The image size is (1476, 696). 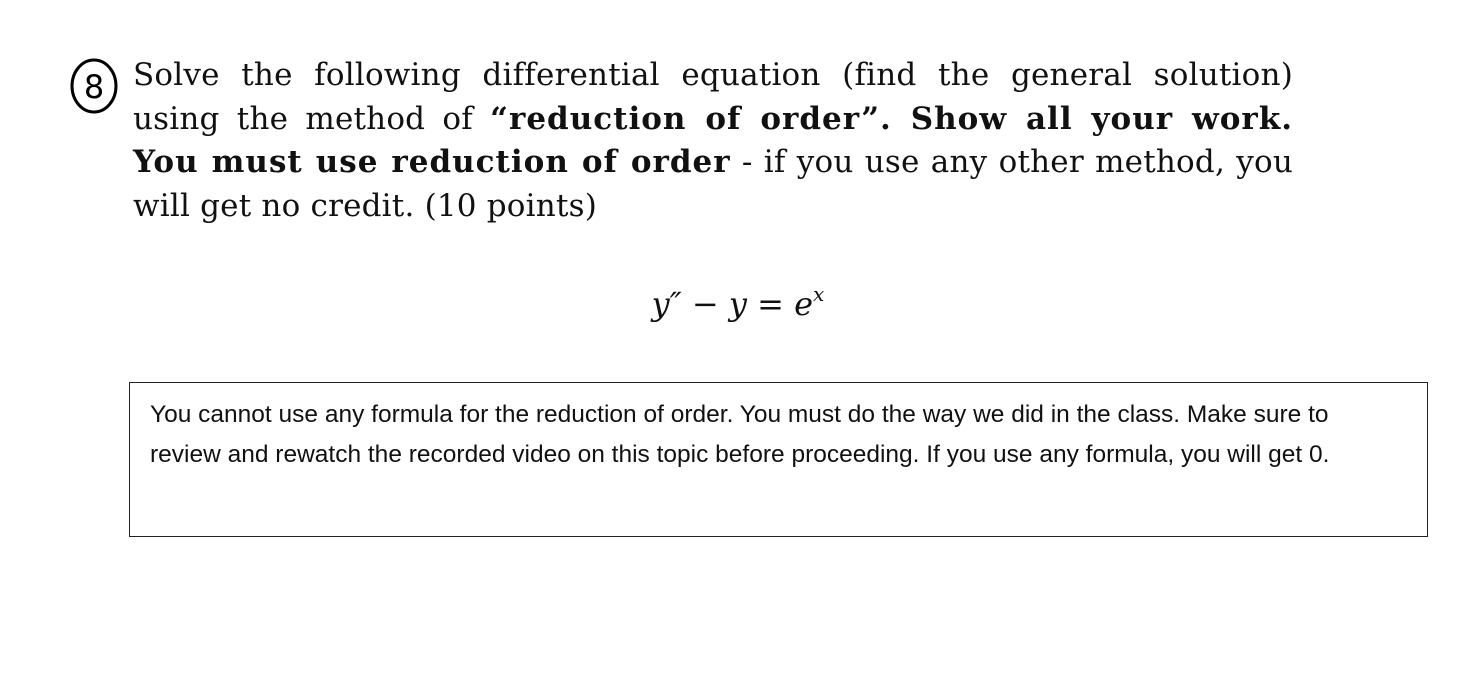 I want to click on equation-lhs: y″ − y = e, so click(x=732, y=304).